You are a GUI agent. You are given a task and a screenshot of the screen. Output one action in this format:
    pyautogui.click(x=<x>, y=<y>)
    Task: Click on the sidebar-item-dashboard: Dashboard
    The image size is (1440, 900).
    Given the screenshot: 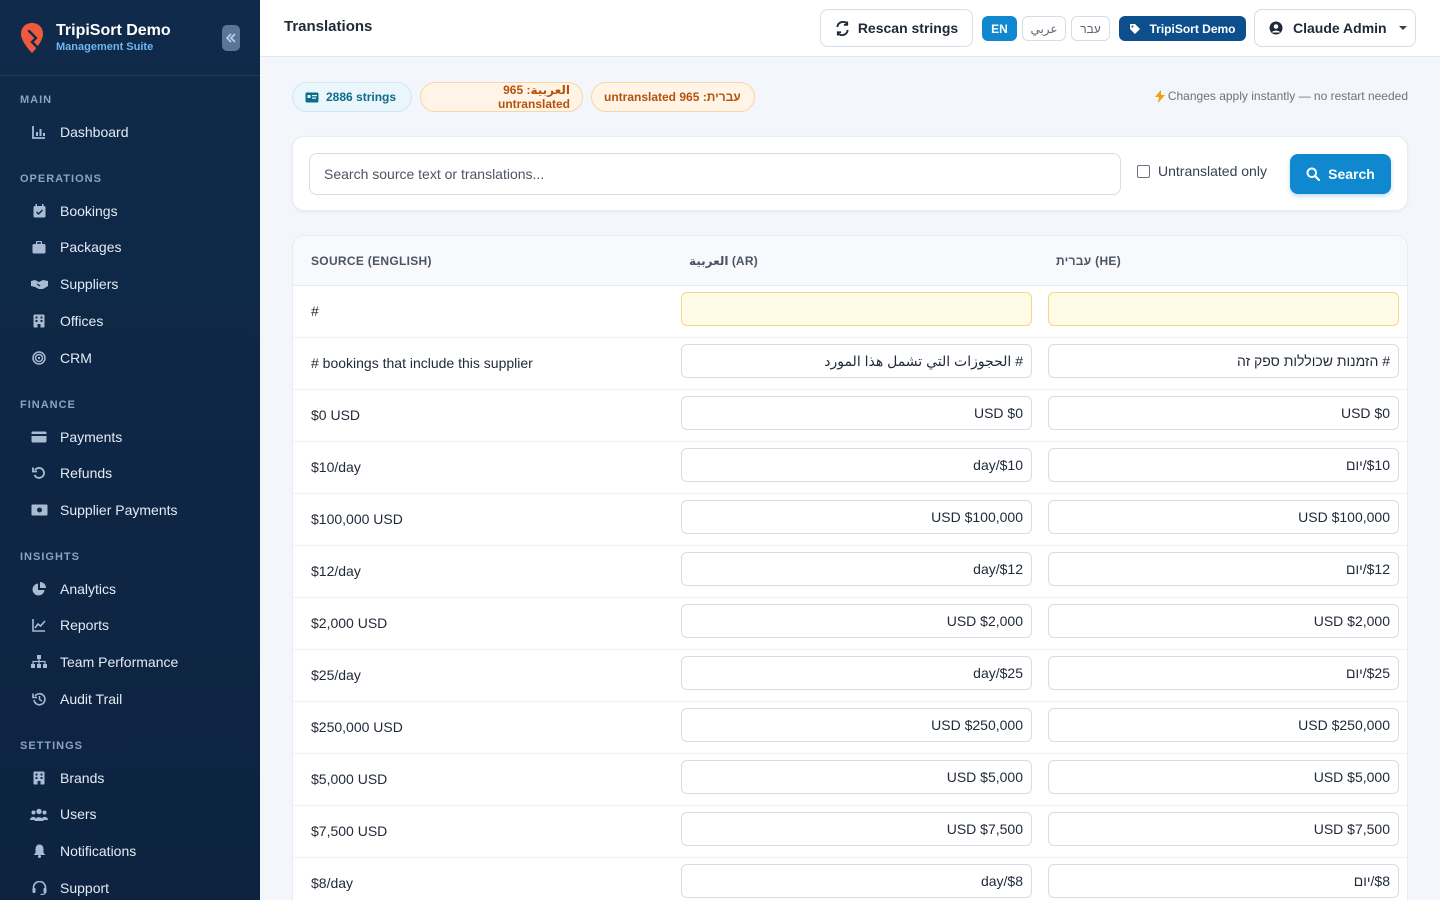 What is the action you would take?
    pyautogui.click(x=130, y=131)
    